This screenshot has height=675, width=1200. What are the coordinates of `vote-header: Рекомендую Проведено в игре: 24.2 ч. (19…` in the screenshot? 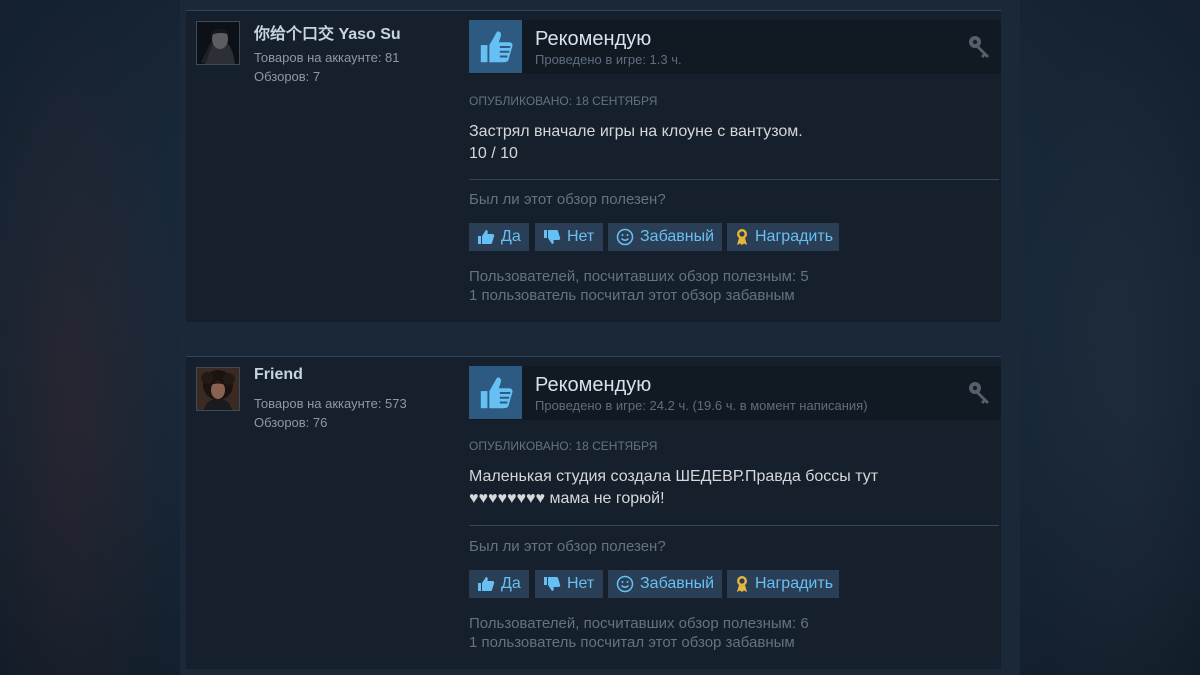 It's located at (735, 393).